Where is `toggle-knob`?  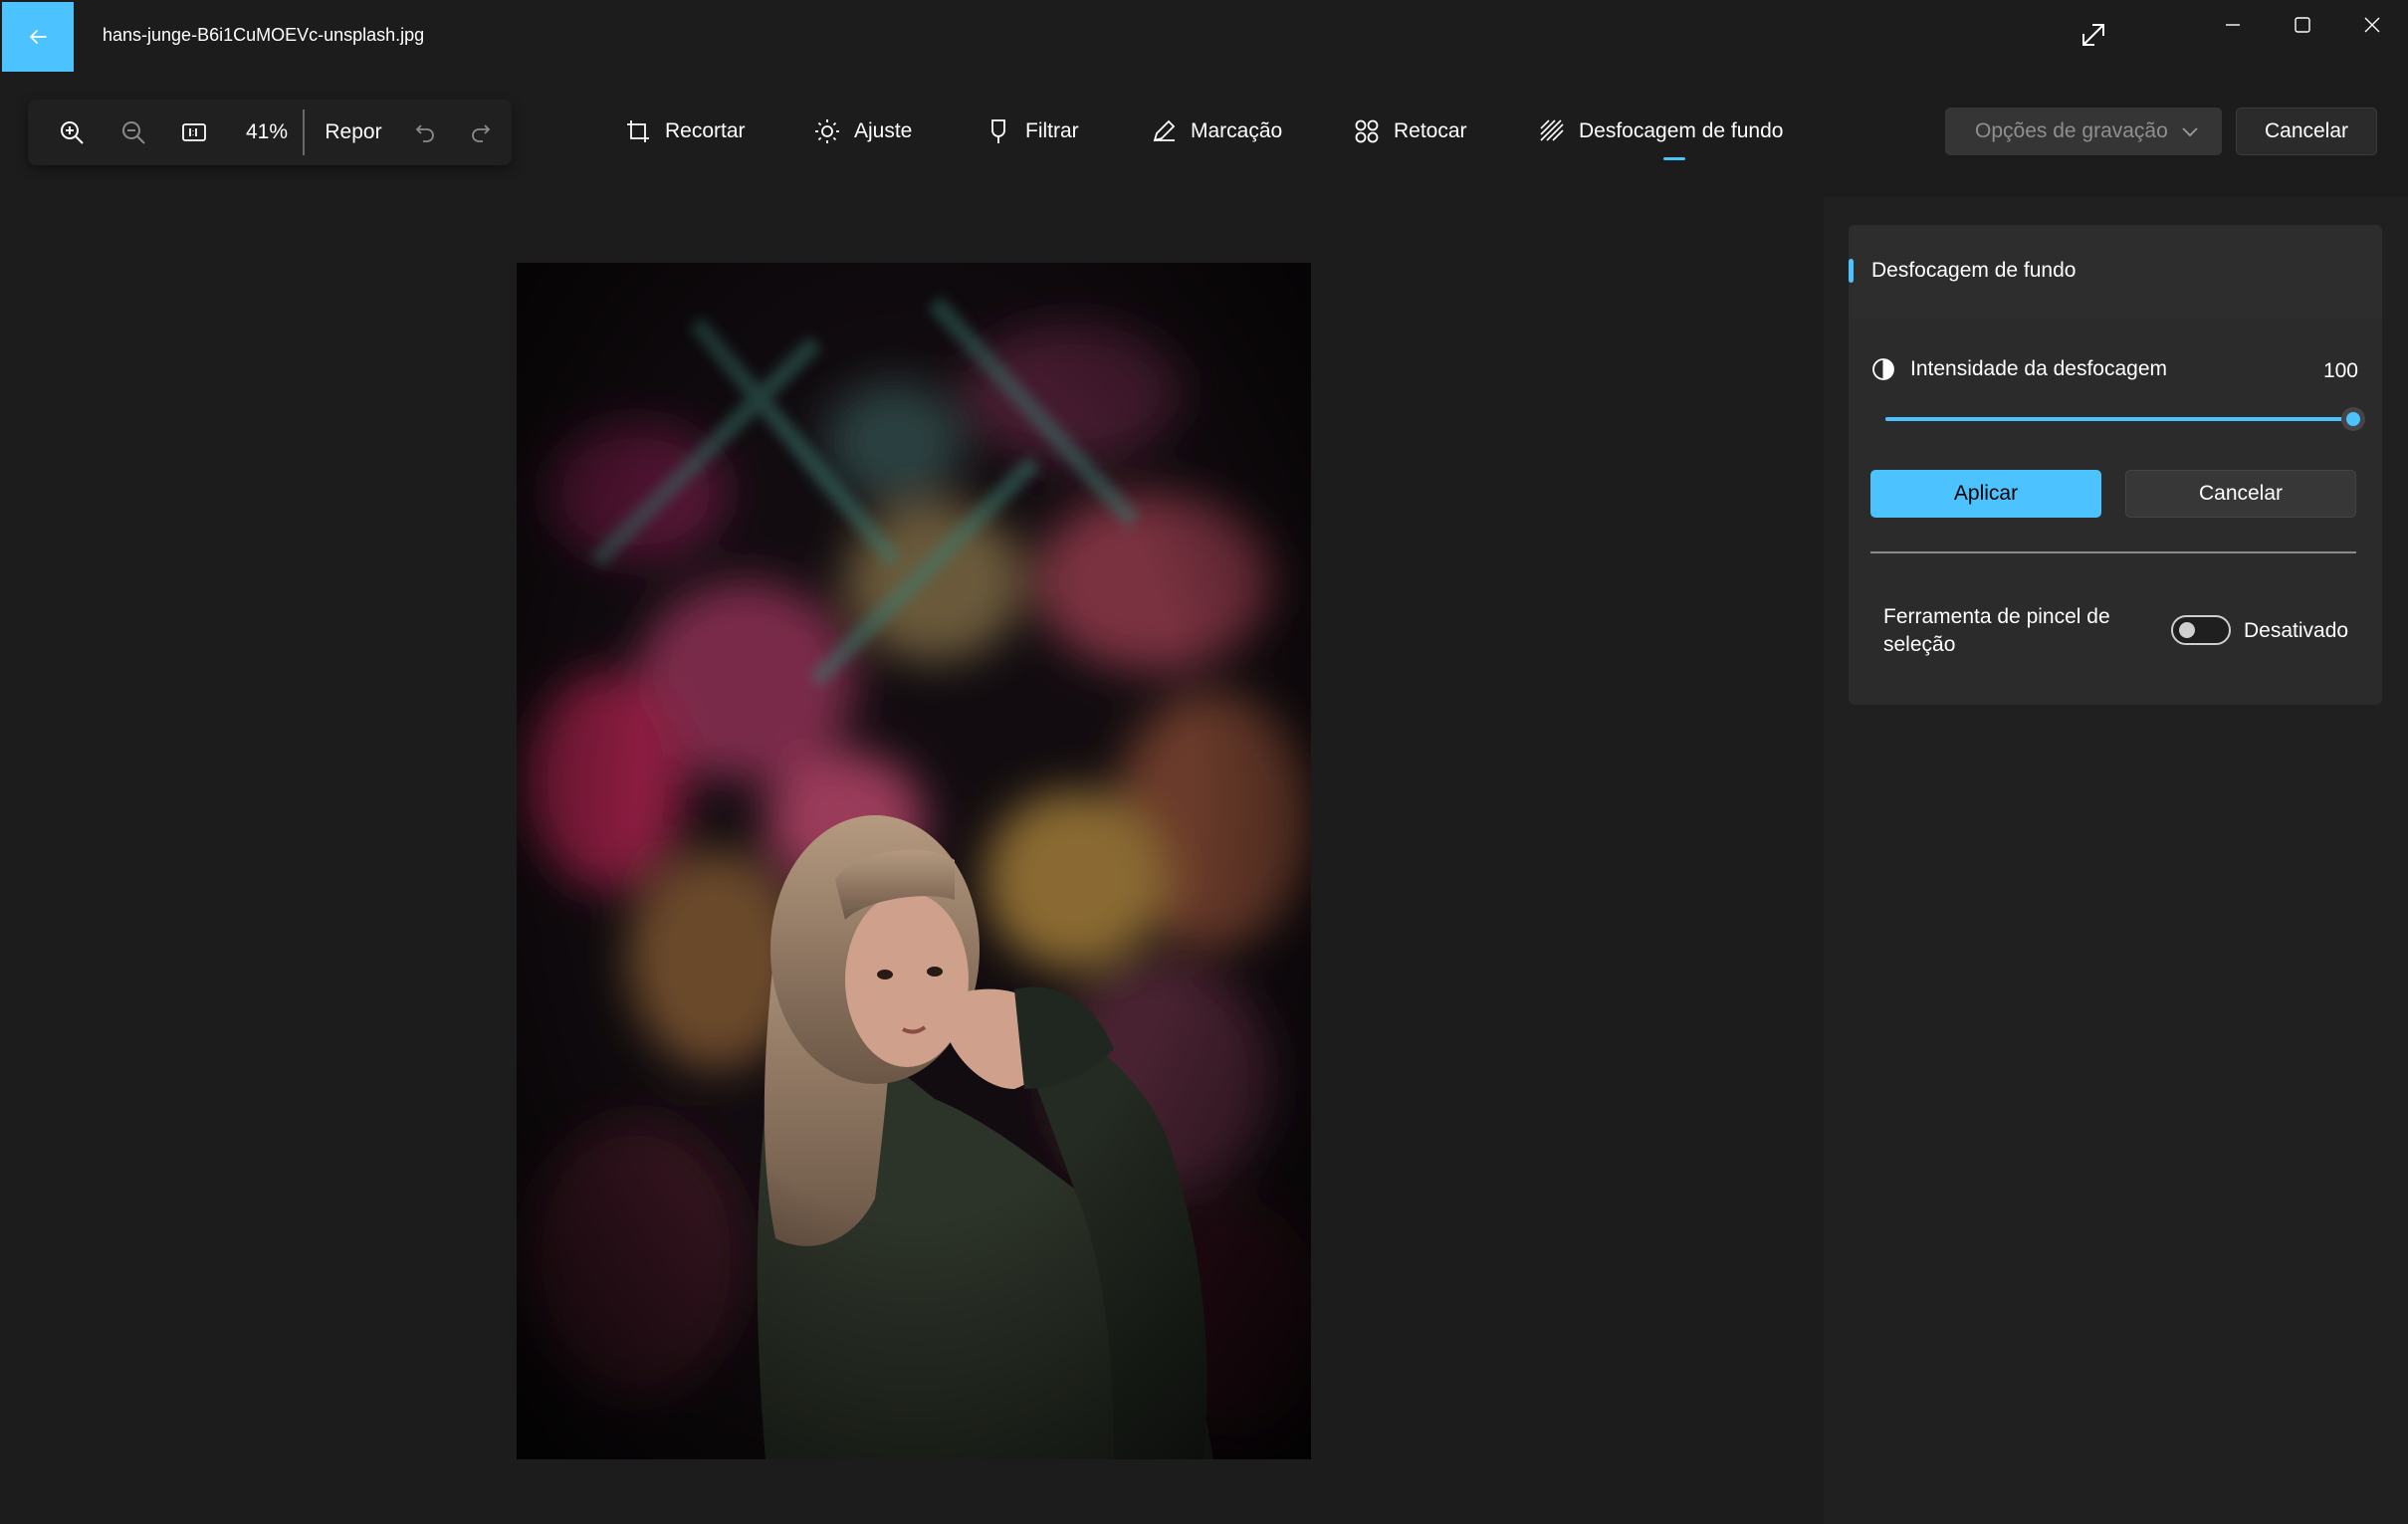 toggle-knob is located at coordinates (2187, 630).